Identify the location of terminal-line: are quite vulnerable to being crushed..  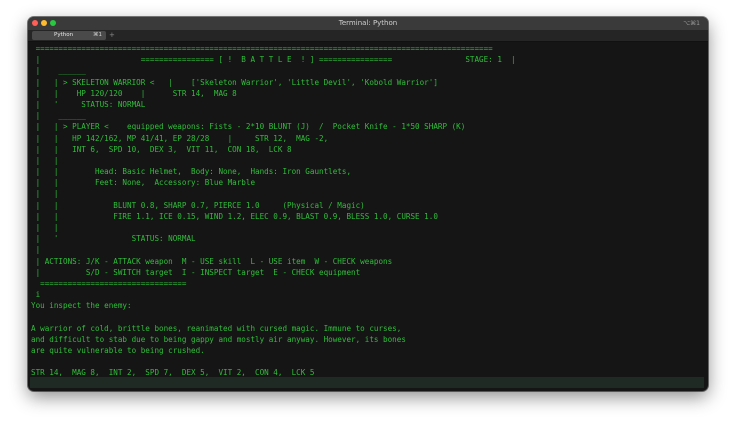
(118, 351).